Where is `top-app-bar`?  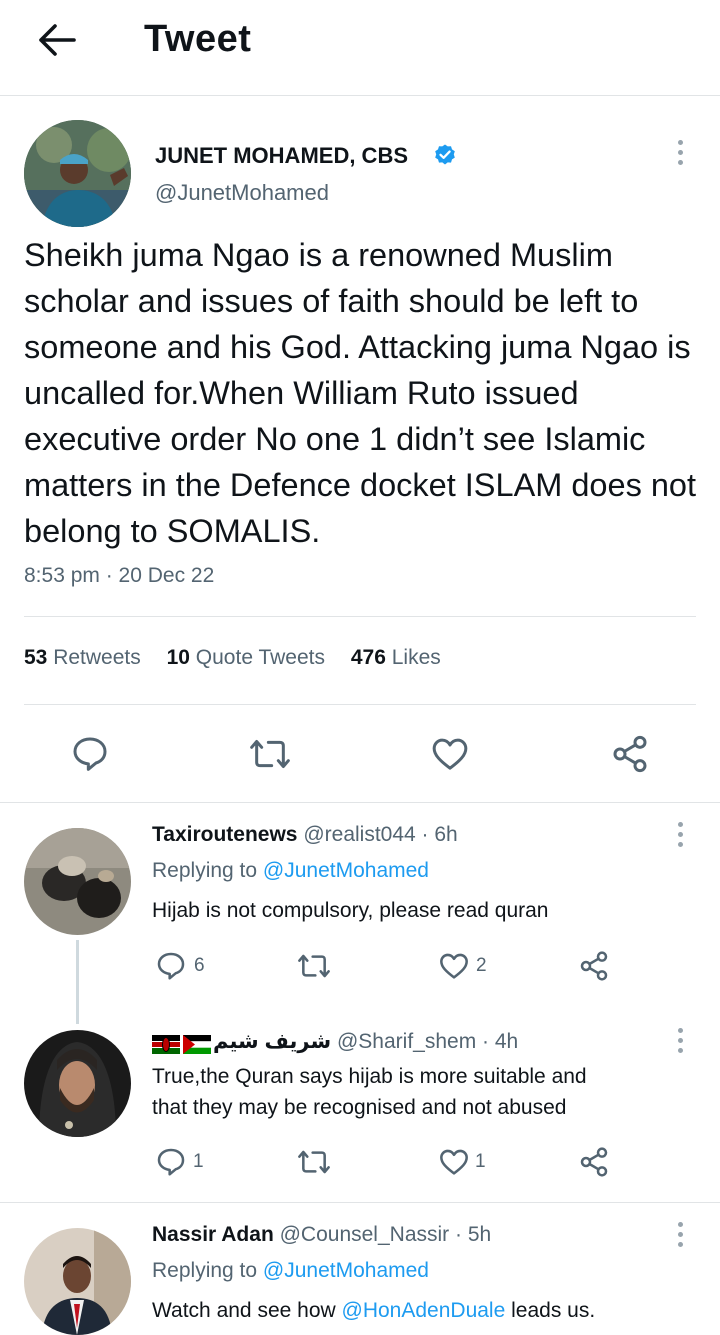
top-app-bar is located at coordinates (360, 48).